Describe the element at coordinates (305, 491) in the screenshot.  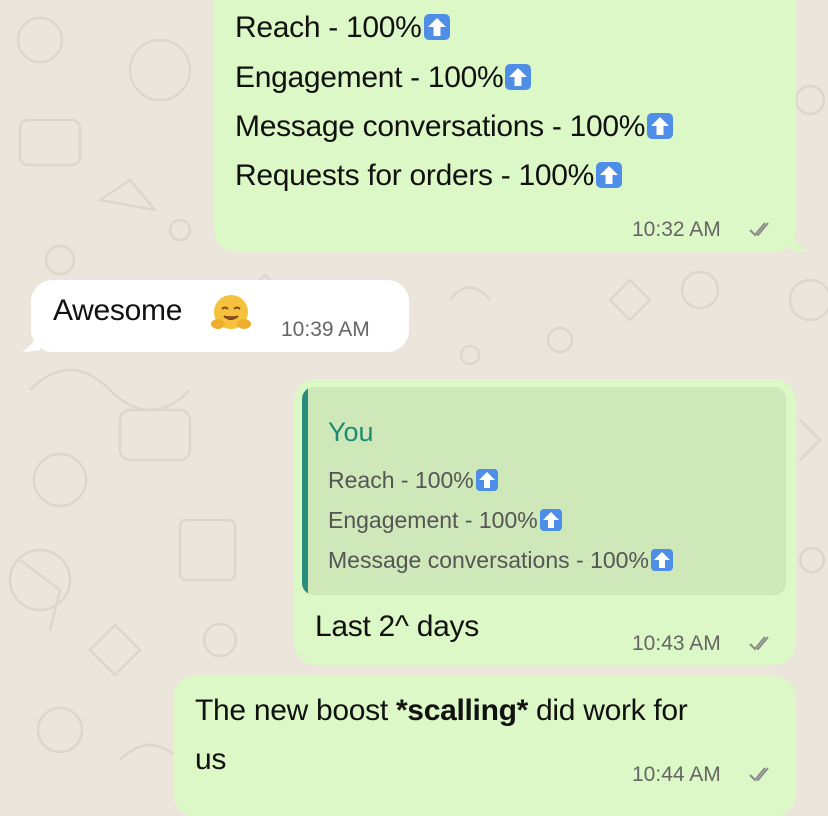
I see `quote-accent-bar` at that location.